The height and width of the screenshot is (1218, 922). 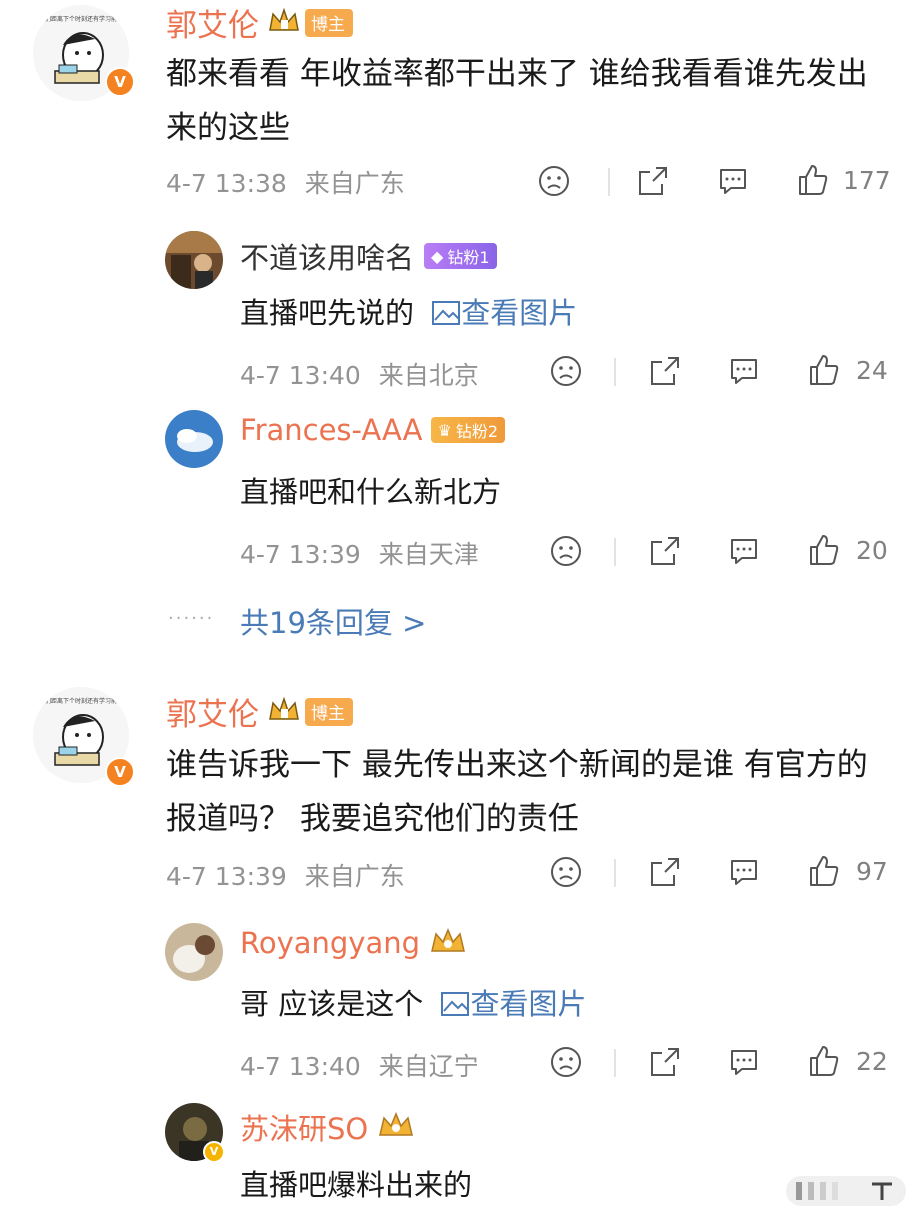 I want to click on like-count: 24, so click(x=872, y=370).